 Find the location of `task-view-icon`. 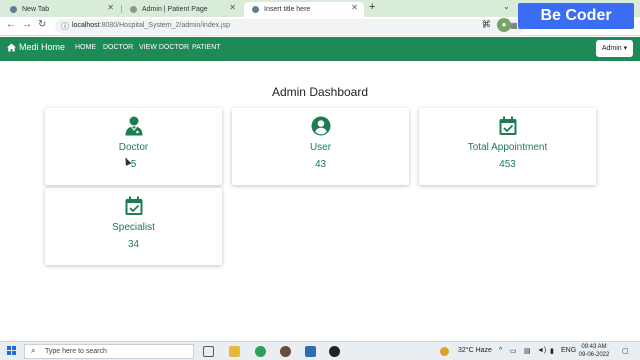

task-view-icon is located at coordinates (208, 351).